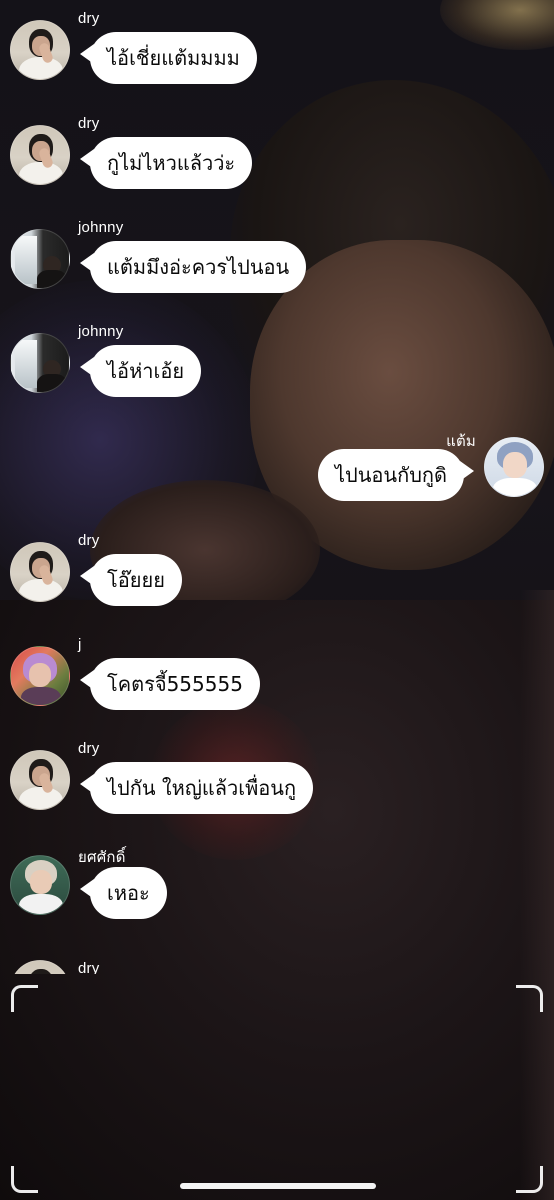 The height and width of the screenshot is (1200, 554). What do you see at coordinates (131, 580) in the screenshot?
I see `comment-bubble: โอ๊ยยย` at bounding box center [131, 580].